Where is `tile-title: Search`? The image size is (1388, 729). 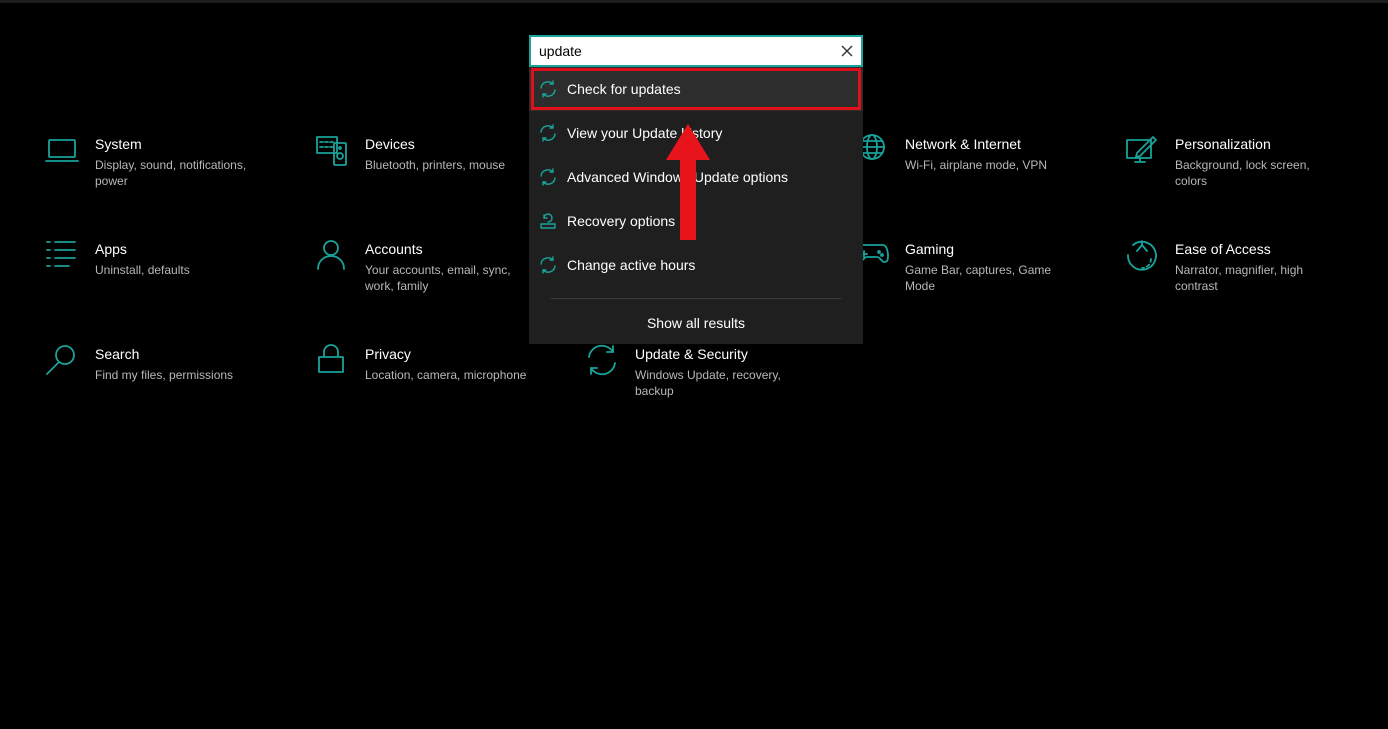 tile-title: Search is located at coordinates (117, 354).